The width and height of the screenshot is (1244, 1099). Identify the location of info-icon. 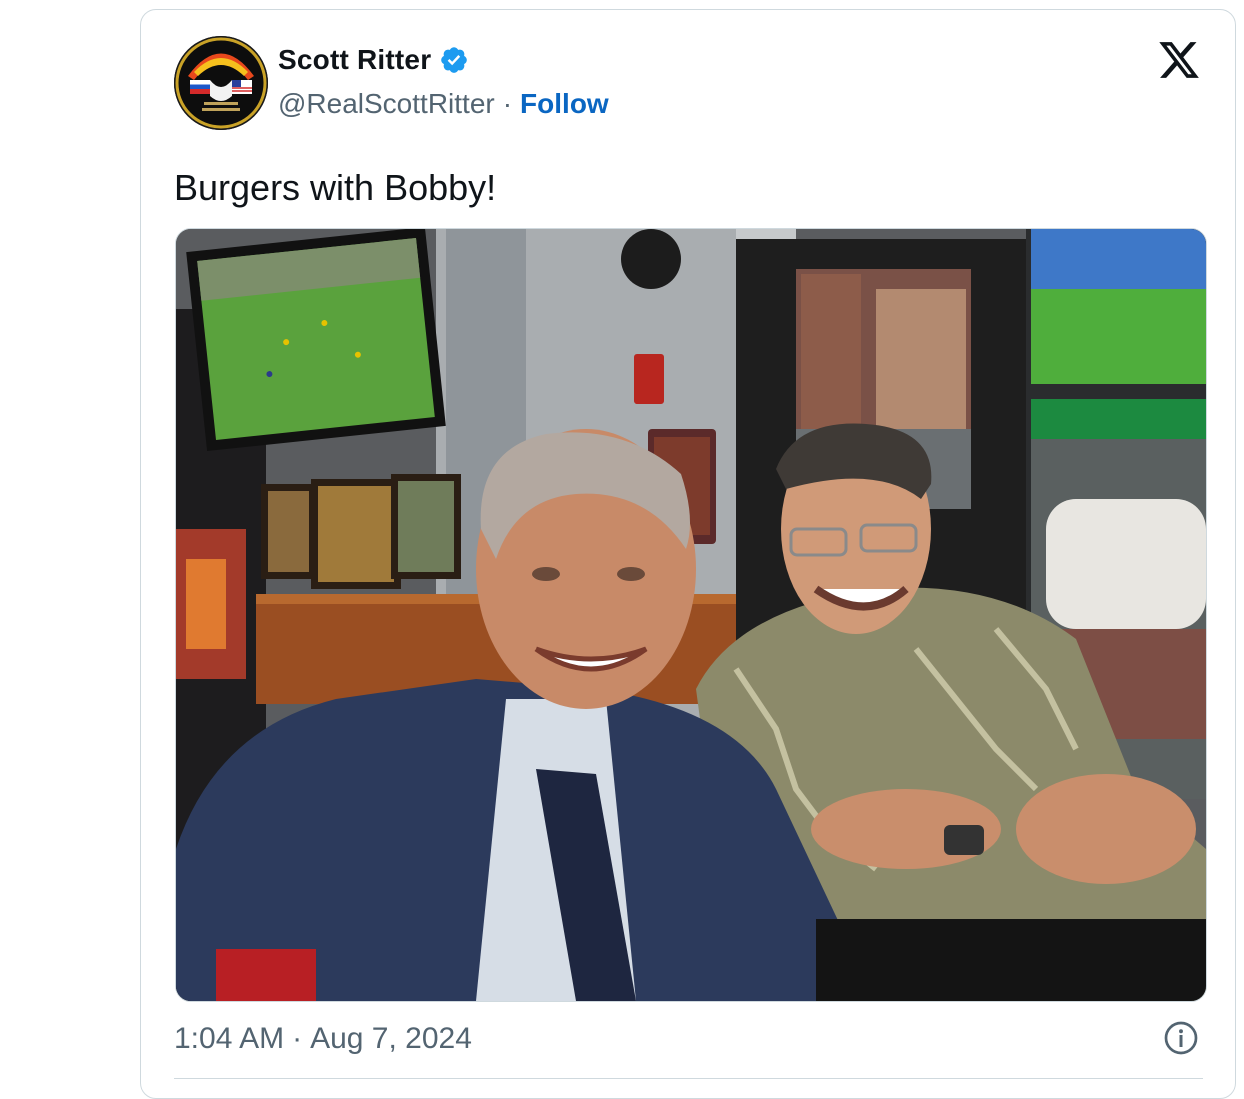
(1181, 1038).